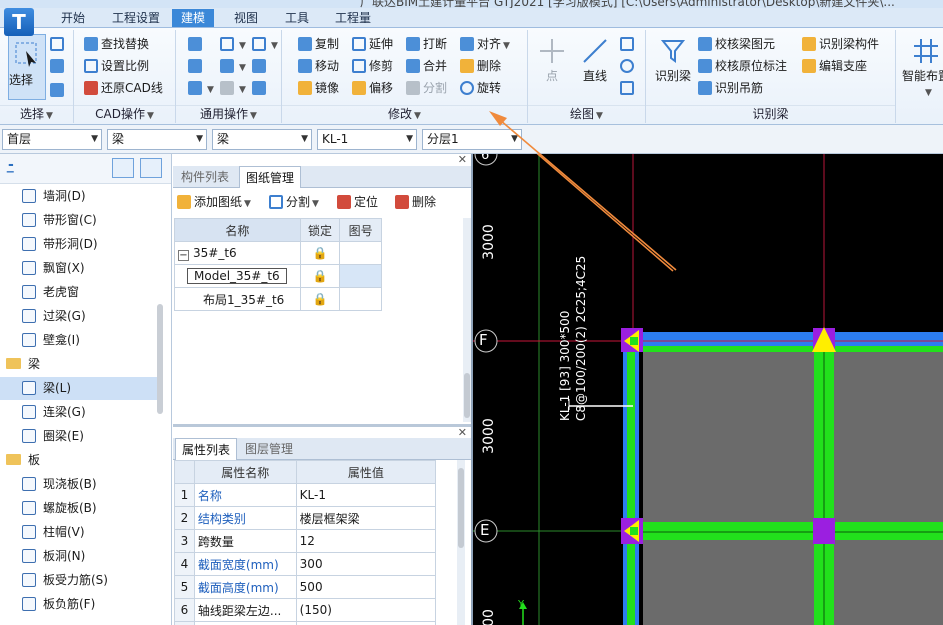 The width and height of the screenshot is (943, 625). I want to click on split-button: 分割, so click(426, 88).